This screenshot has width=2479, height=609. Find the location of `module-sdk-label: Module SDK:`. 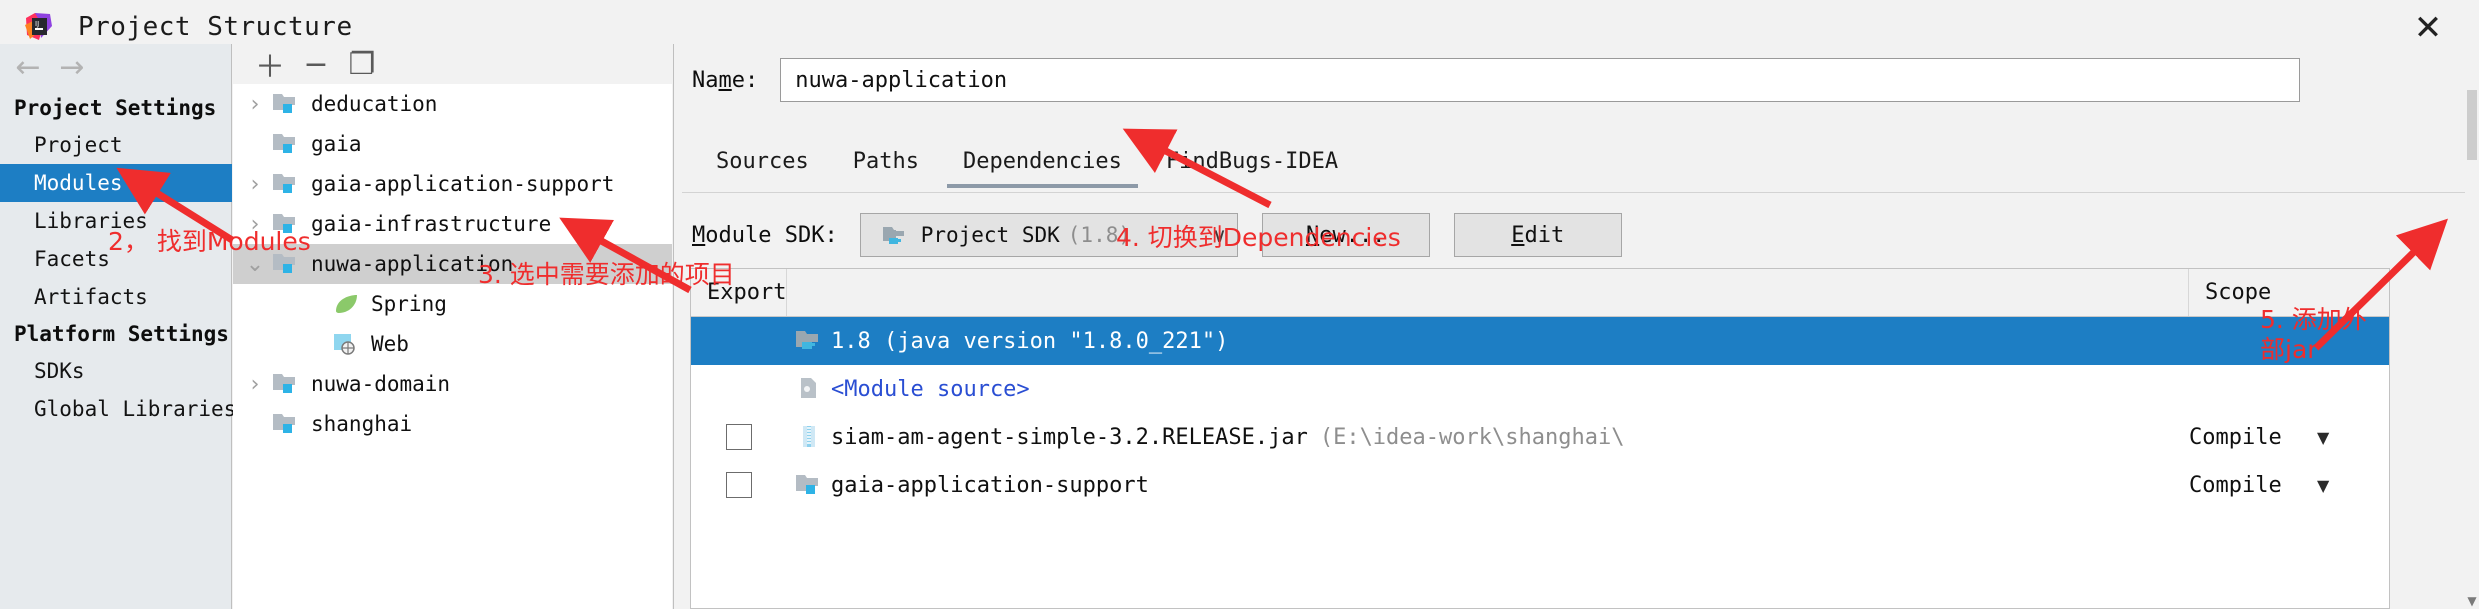

module-sdk-label: Module SDK: is located at coordinates (765, 235).